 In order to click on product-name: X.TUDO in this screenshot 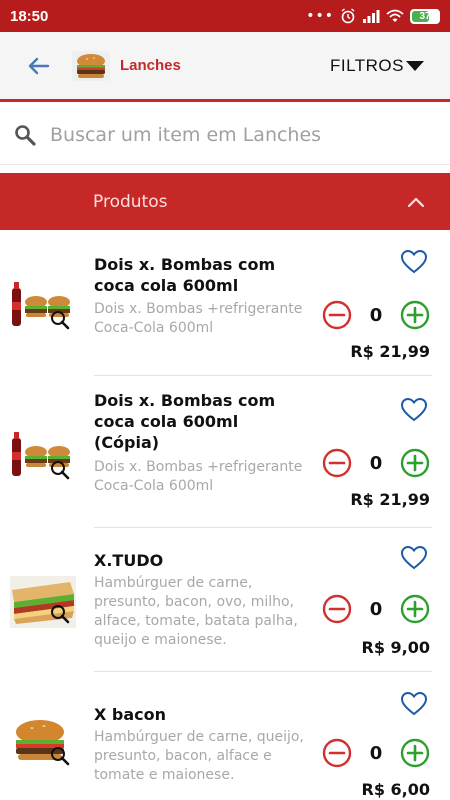, I will do `click(129, 560)`.